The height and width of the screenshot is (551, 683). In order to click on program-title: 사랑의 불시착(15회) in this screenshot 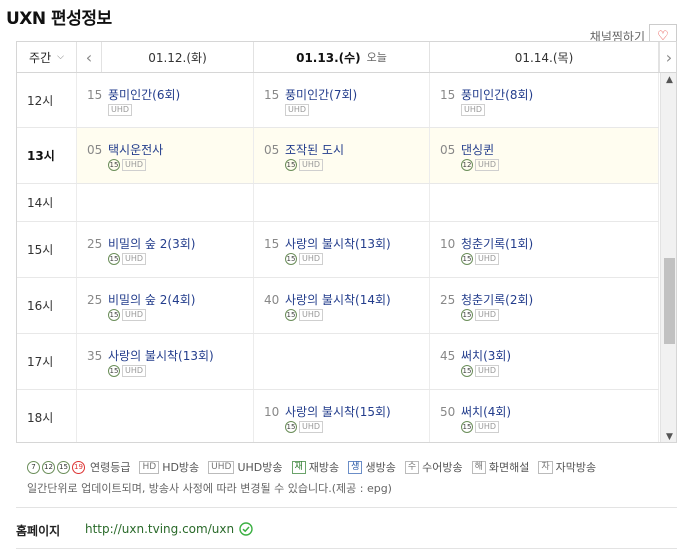, I will do `click(338, 412)`.